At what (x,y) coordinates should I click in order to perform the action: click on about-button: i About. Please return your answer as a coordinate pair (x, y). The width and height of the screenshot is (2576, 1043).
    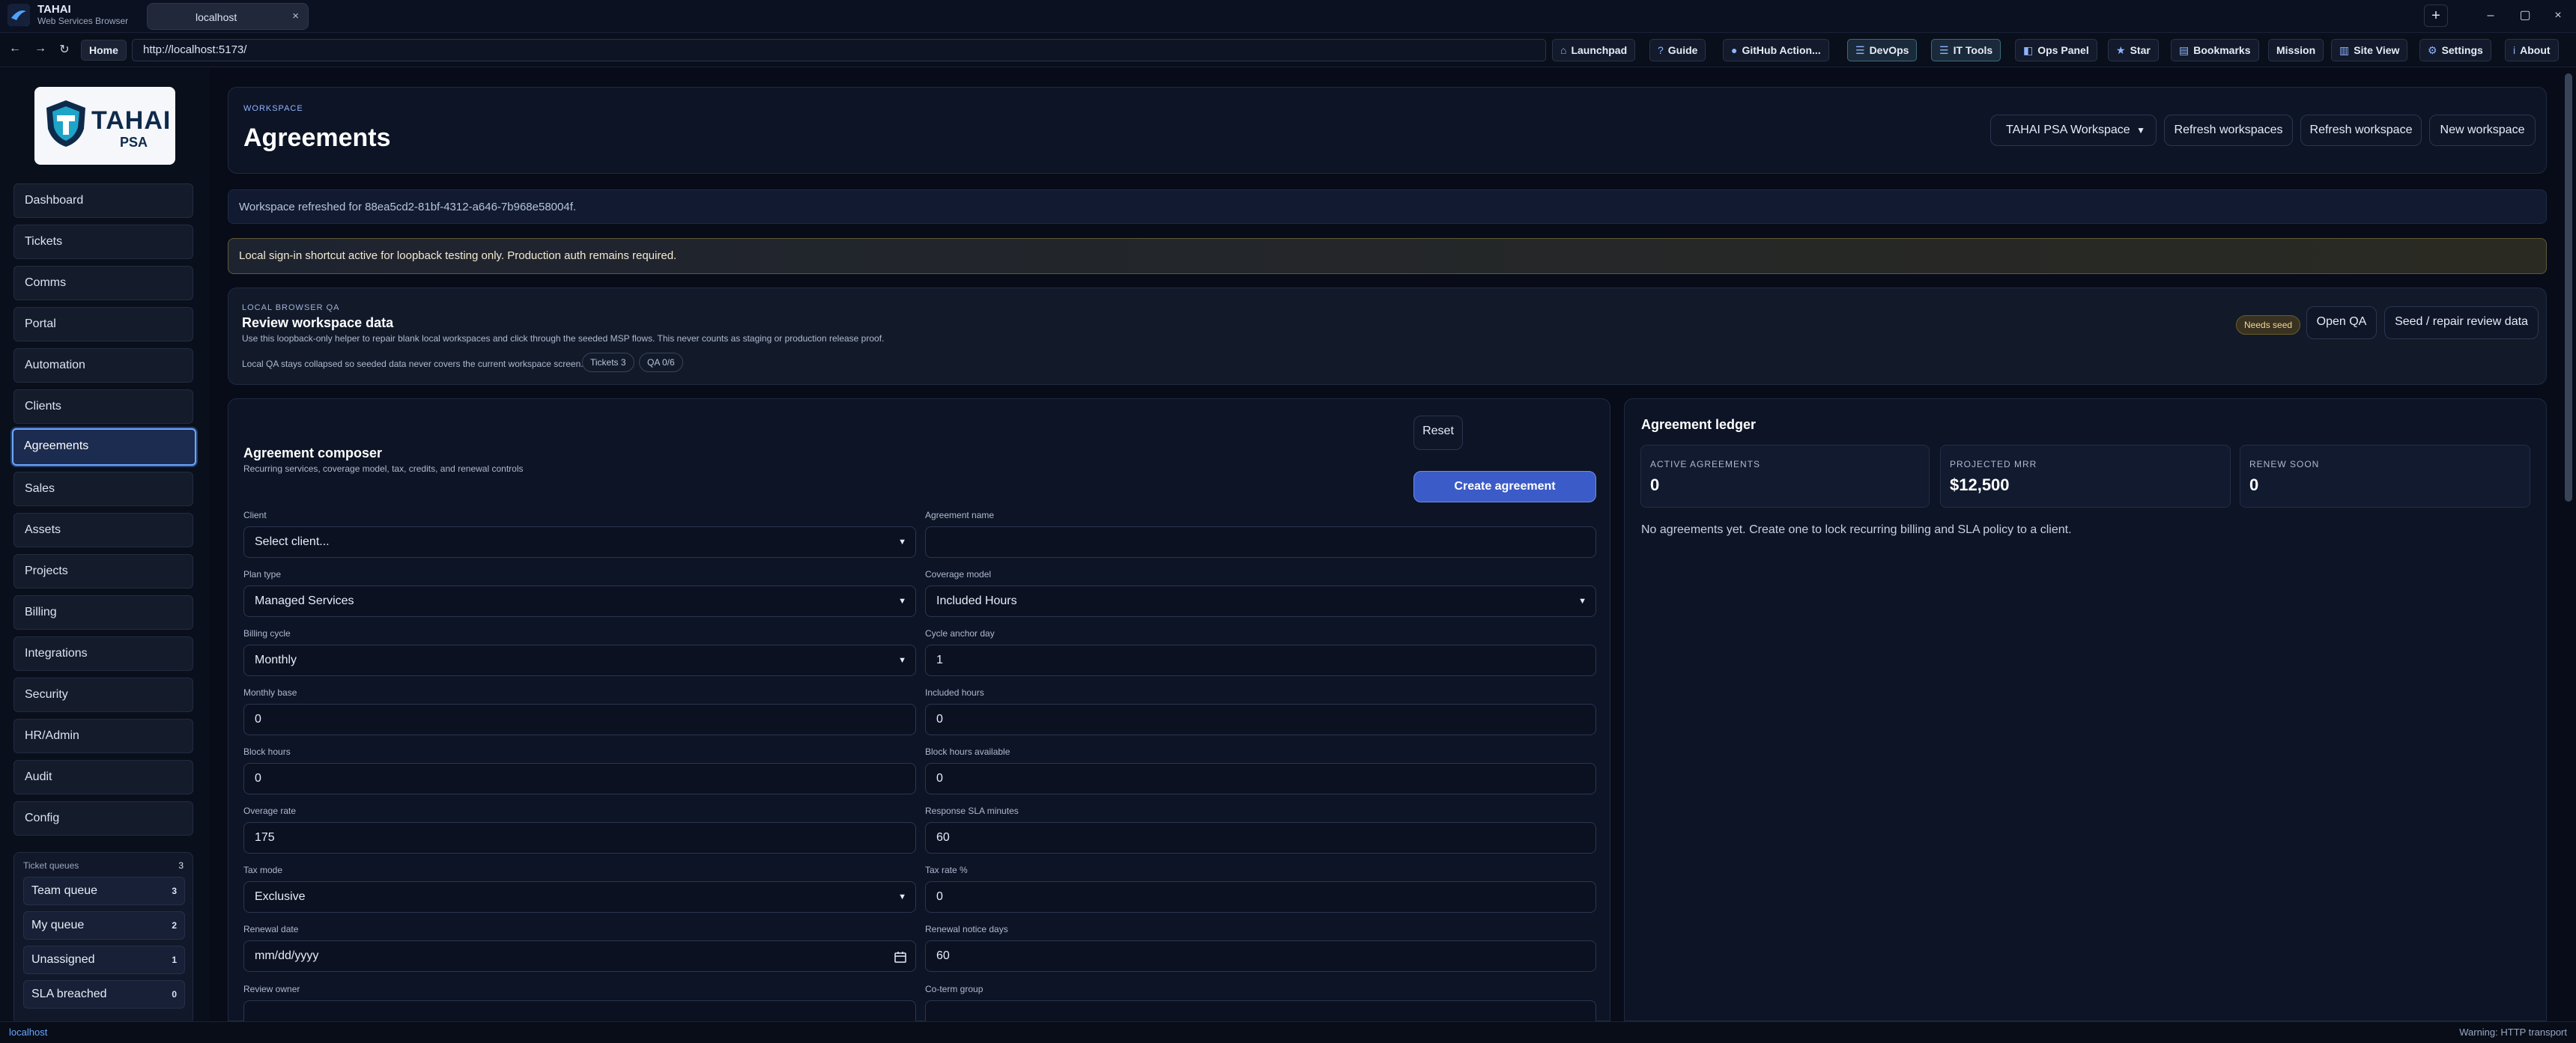
    Looking at the image, I should click on (2532, 50).